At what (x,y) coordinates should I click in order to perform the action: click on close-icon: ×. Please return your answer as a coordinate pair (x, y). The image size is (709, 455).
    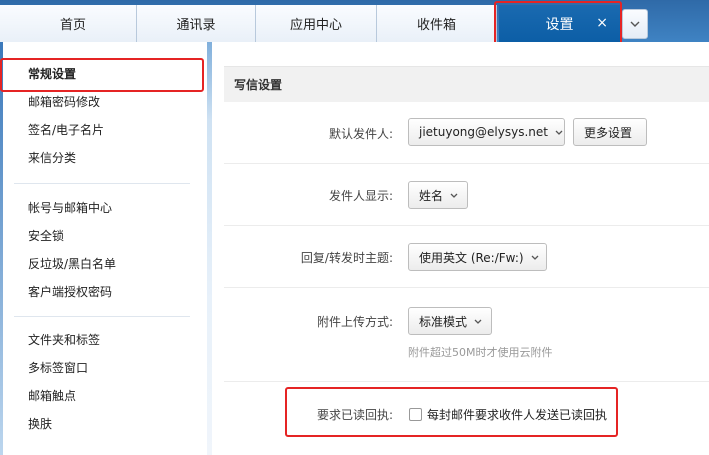
    Looking at the image, I should click on (602, 23).